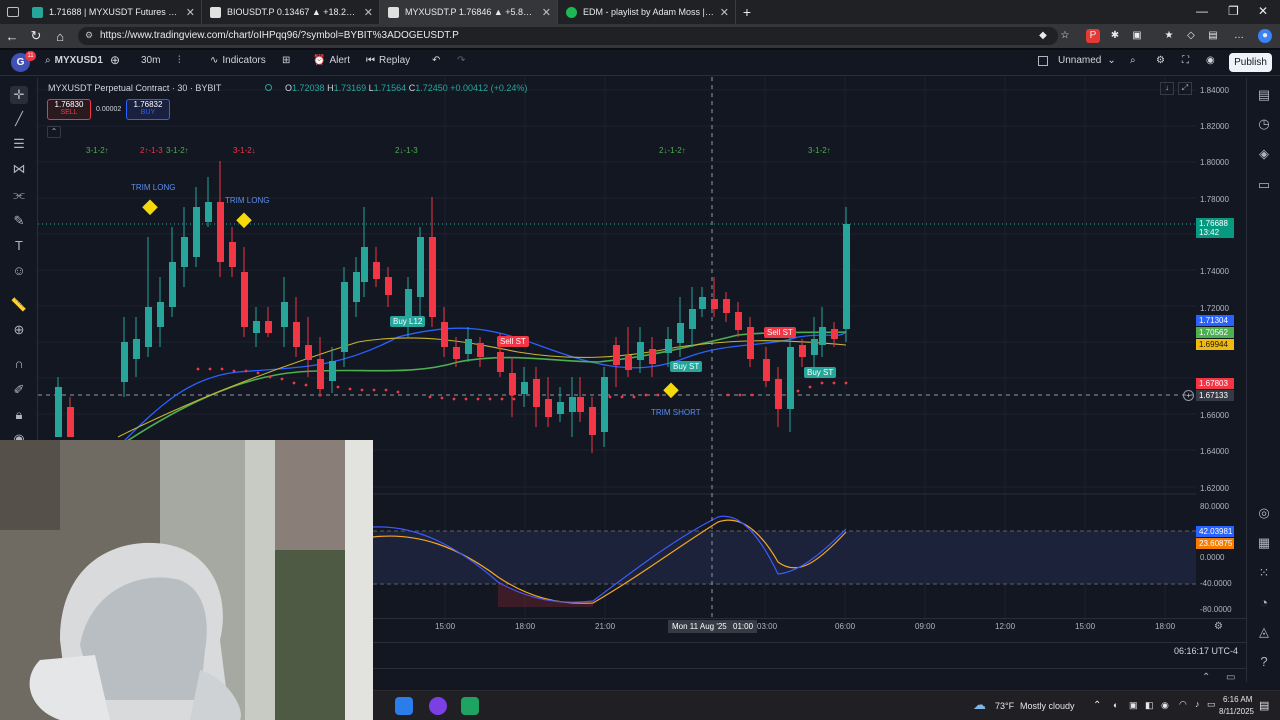  What do you see at coordinates (1077, 60) in the screenshot?
I see `layout-name-button: Unnamed ⌄` at bounding box center [1077, 60].